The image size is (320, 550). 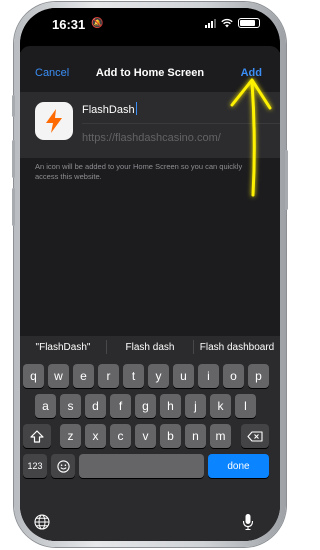 What do you see at coordinates (136, 108) in the screenshot?
I see `text-caret` at bounding box center [136, 108].